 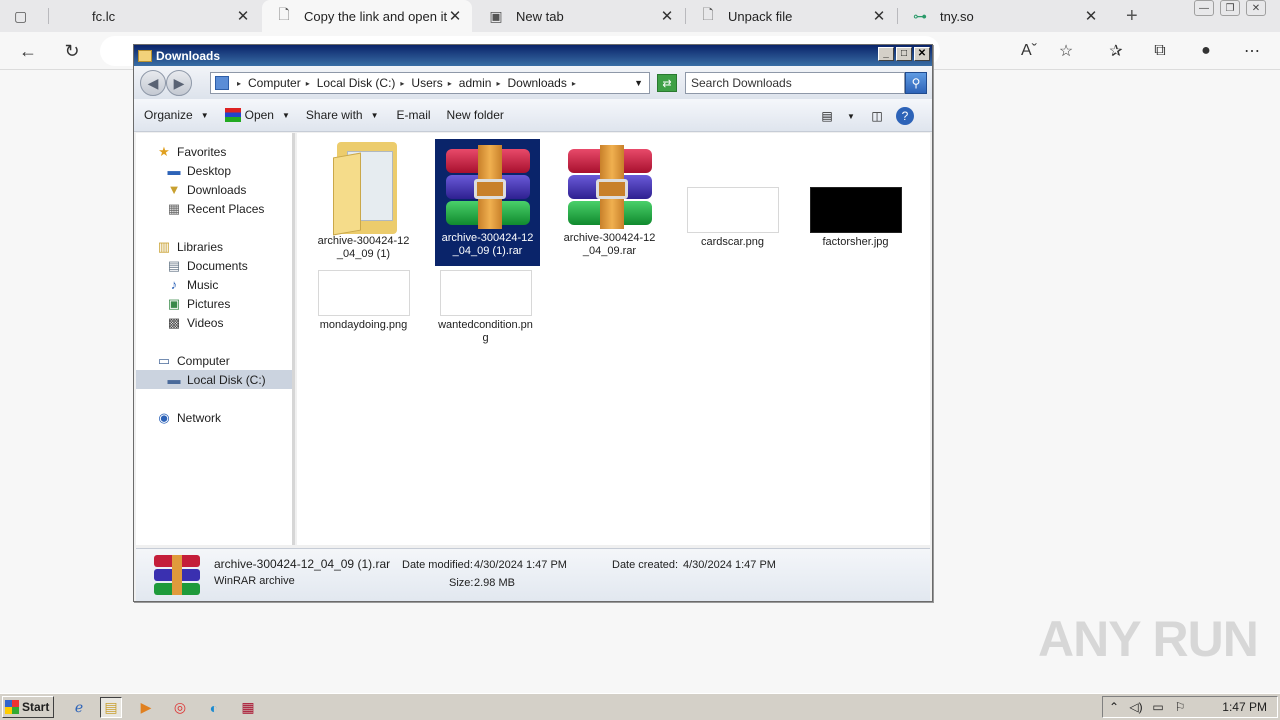 I want to click on more-icon: ⋯, so click(x=1252, y=51).